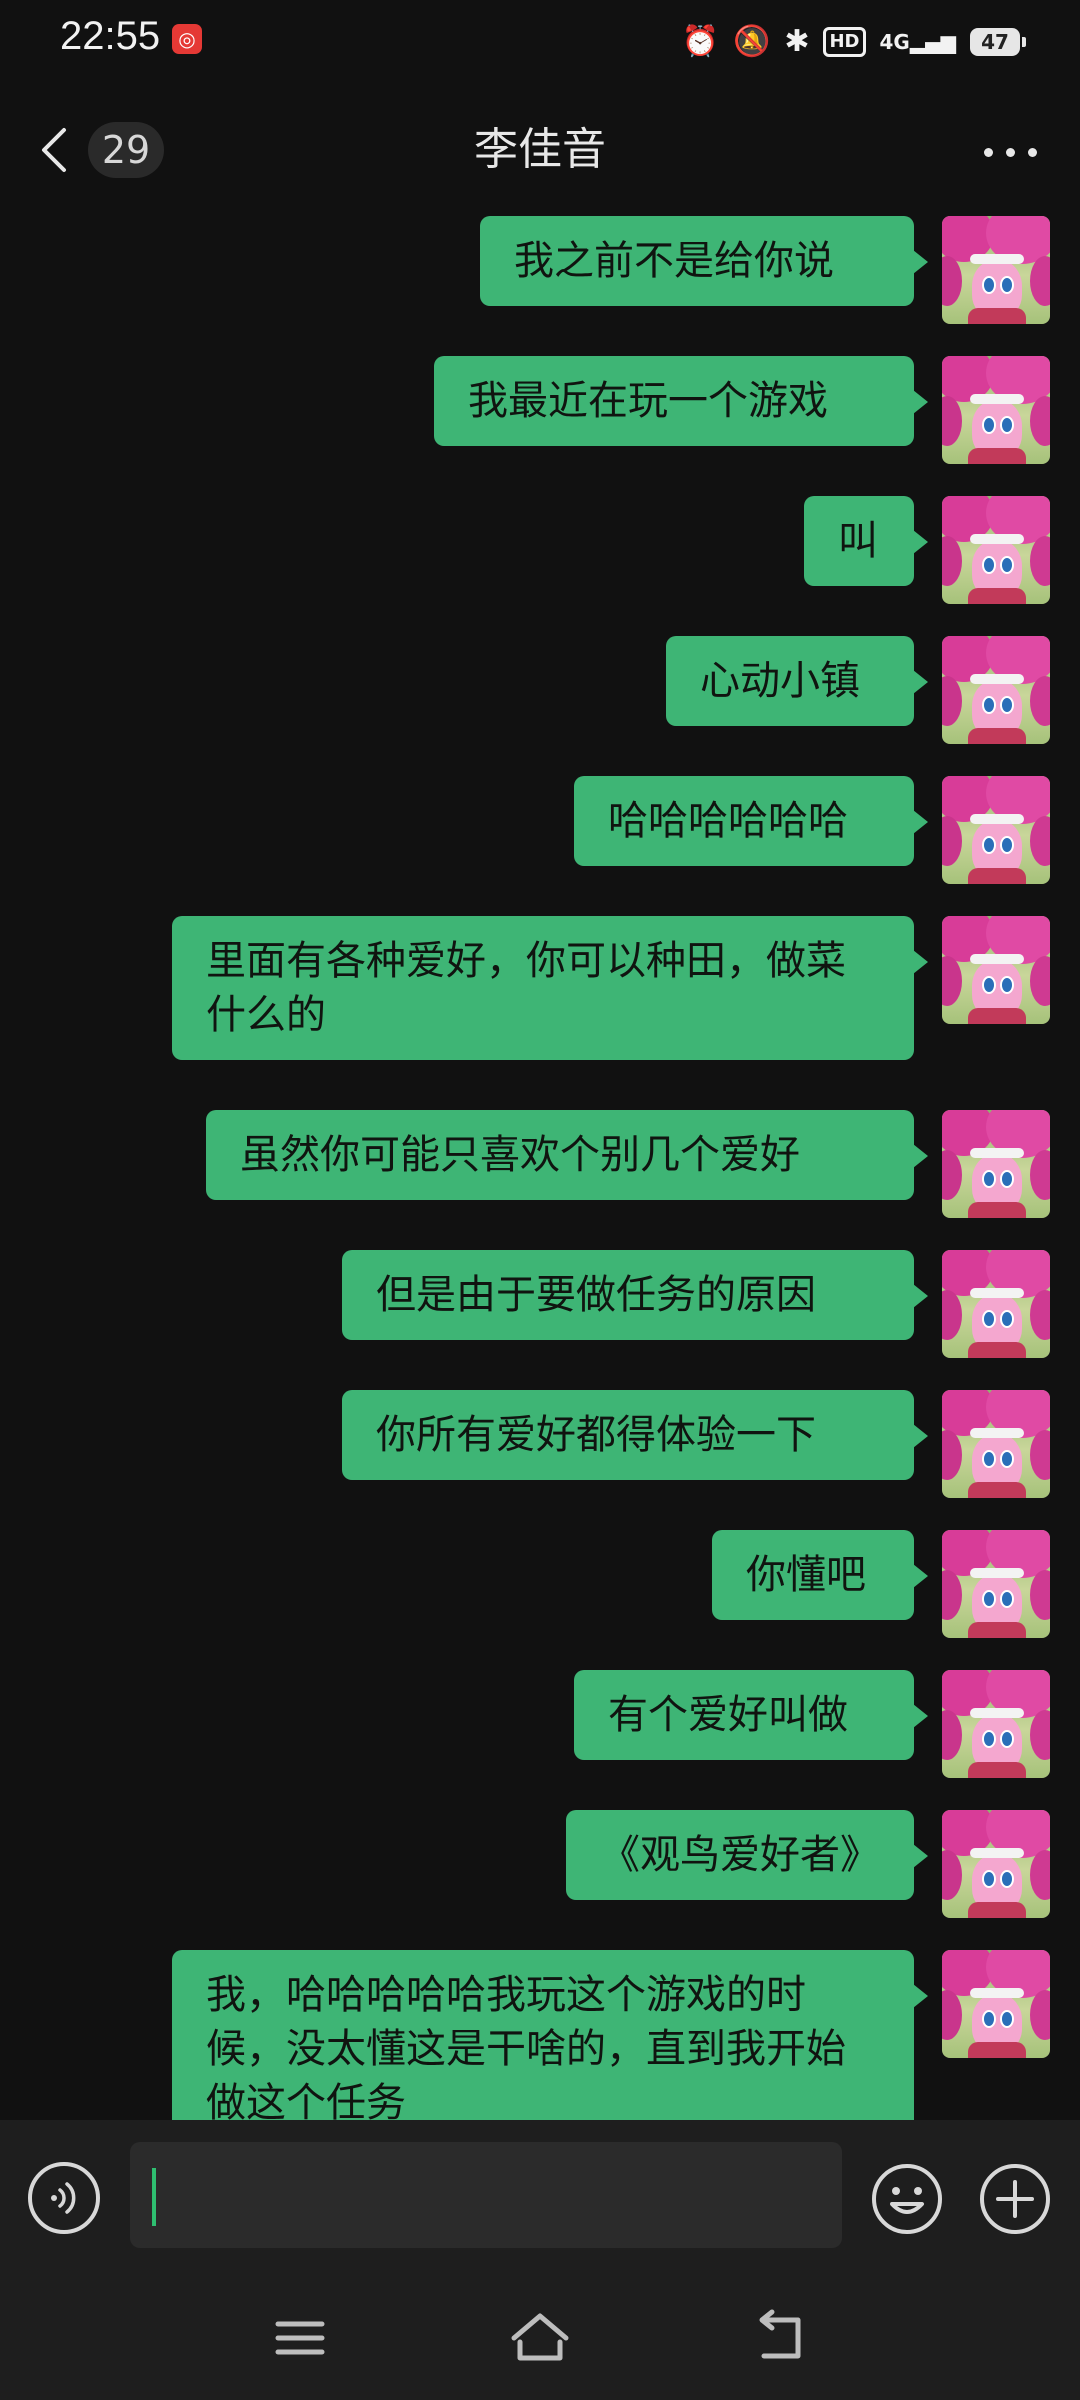 This screenshot has width=1080, height=2400. I want to click on message-bubble: 我之前不是给你说, so click(704, 261).